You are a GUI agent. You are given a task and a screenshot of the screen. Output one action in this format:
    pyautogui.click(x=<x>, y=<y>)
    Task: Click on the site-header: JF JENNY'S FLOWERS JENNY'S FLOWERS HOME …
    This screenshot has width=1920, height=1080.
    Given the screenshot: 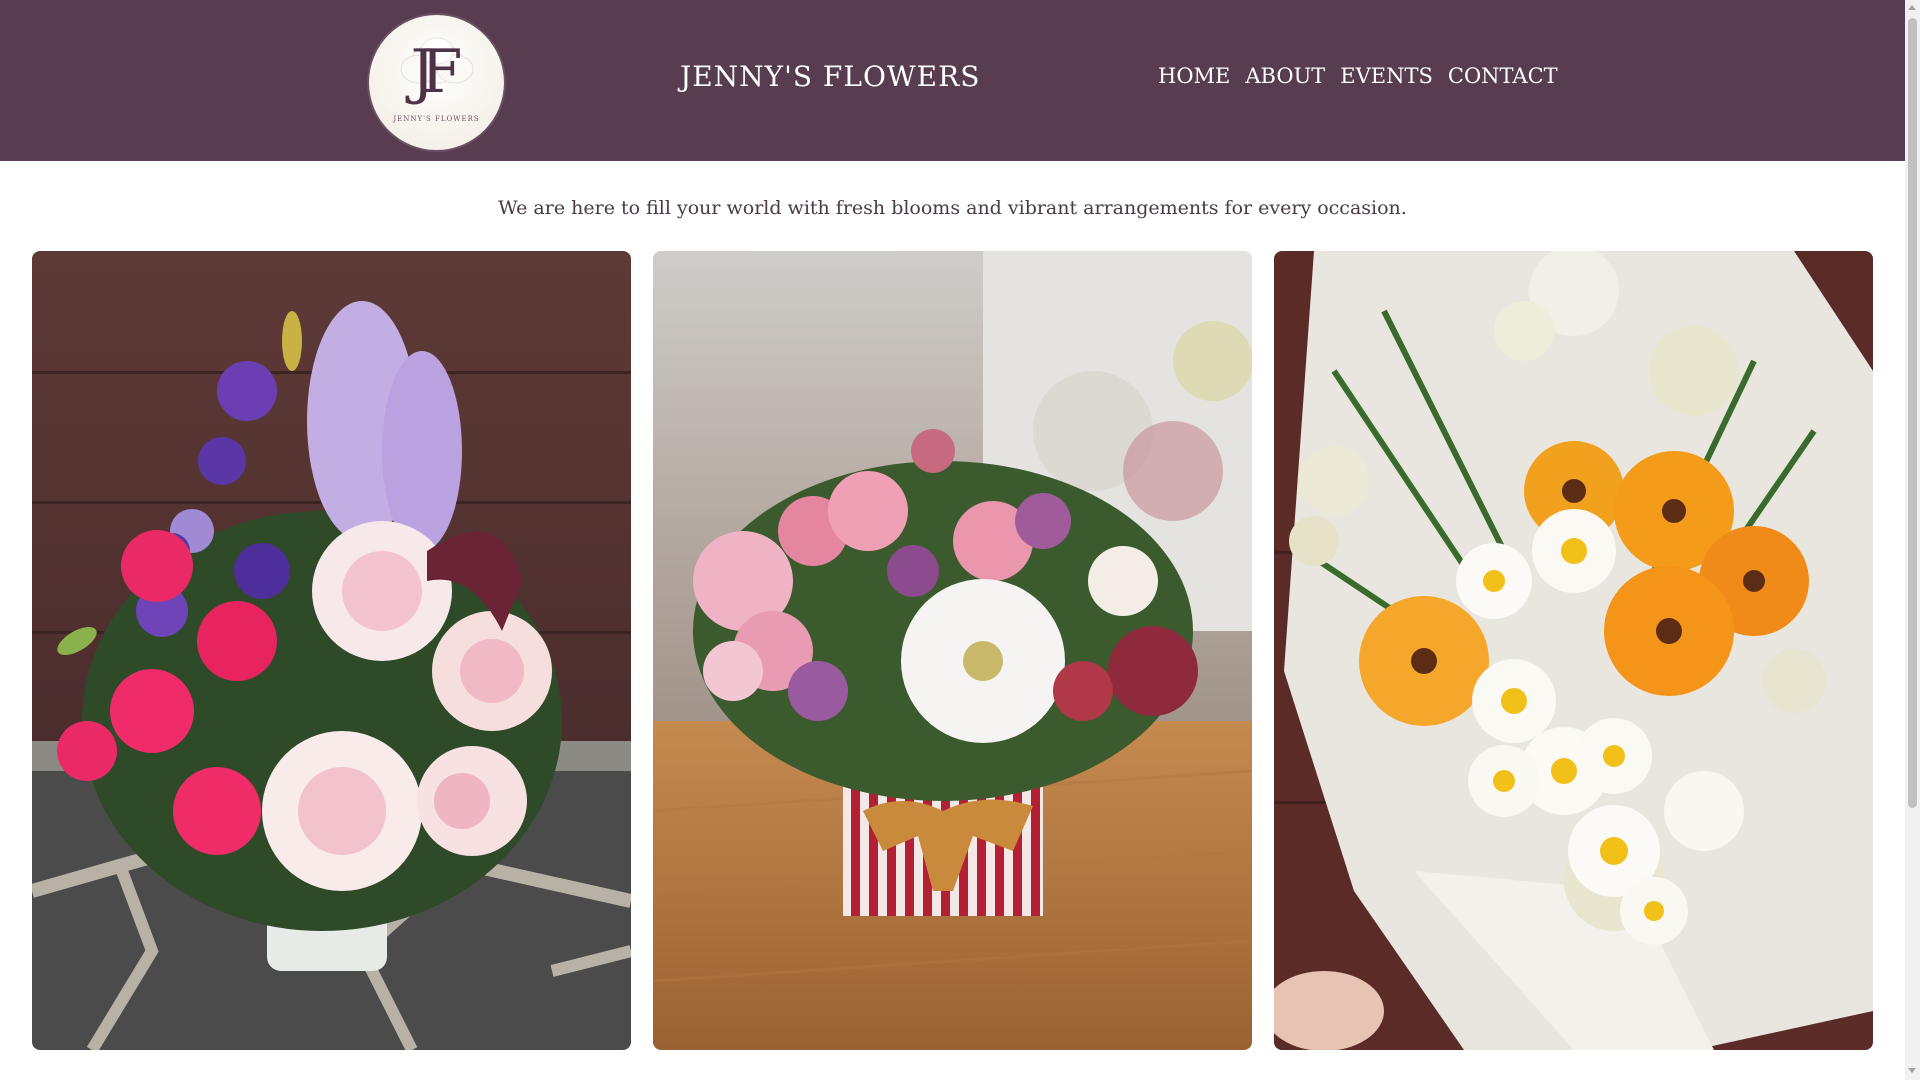 What is the action you would take?
    pyautogui.click(x=952, y=80)
    